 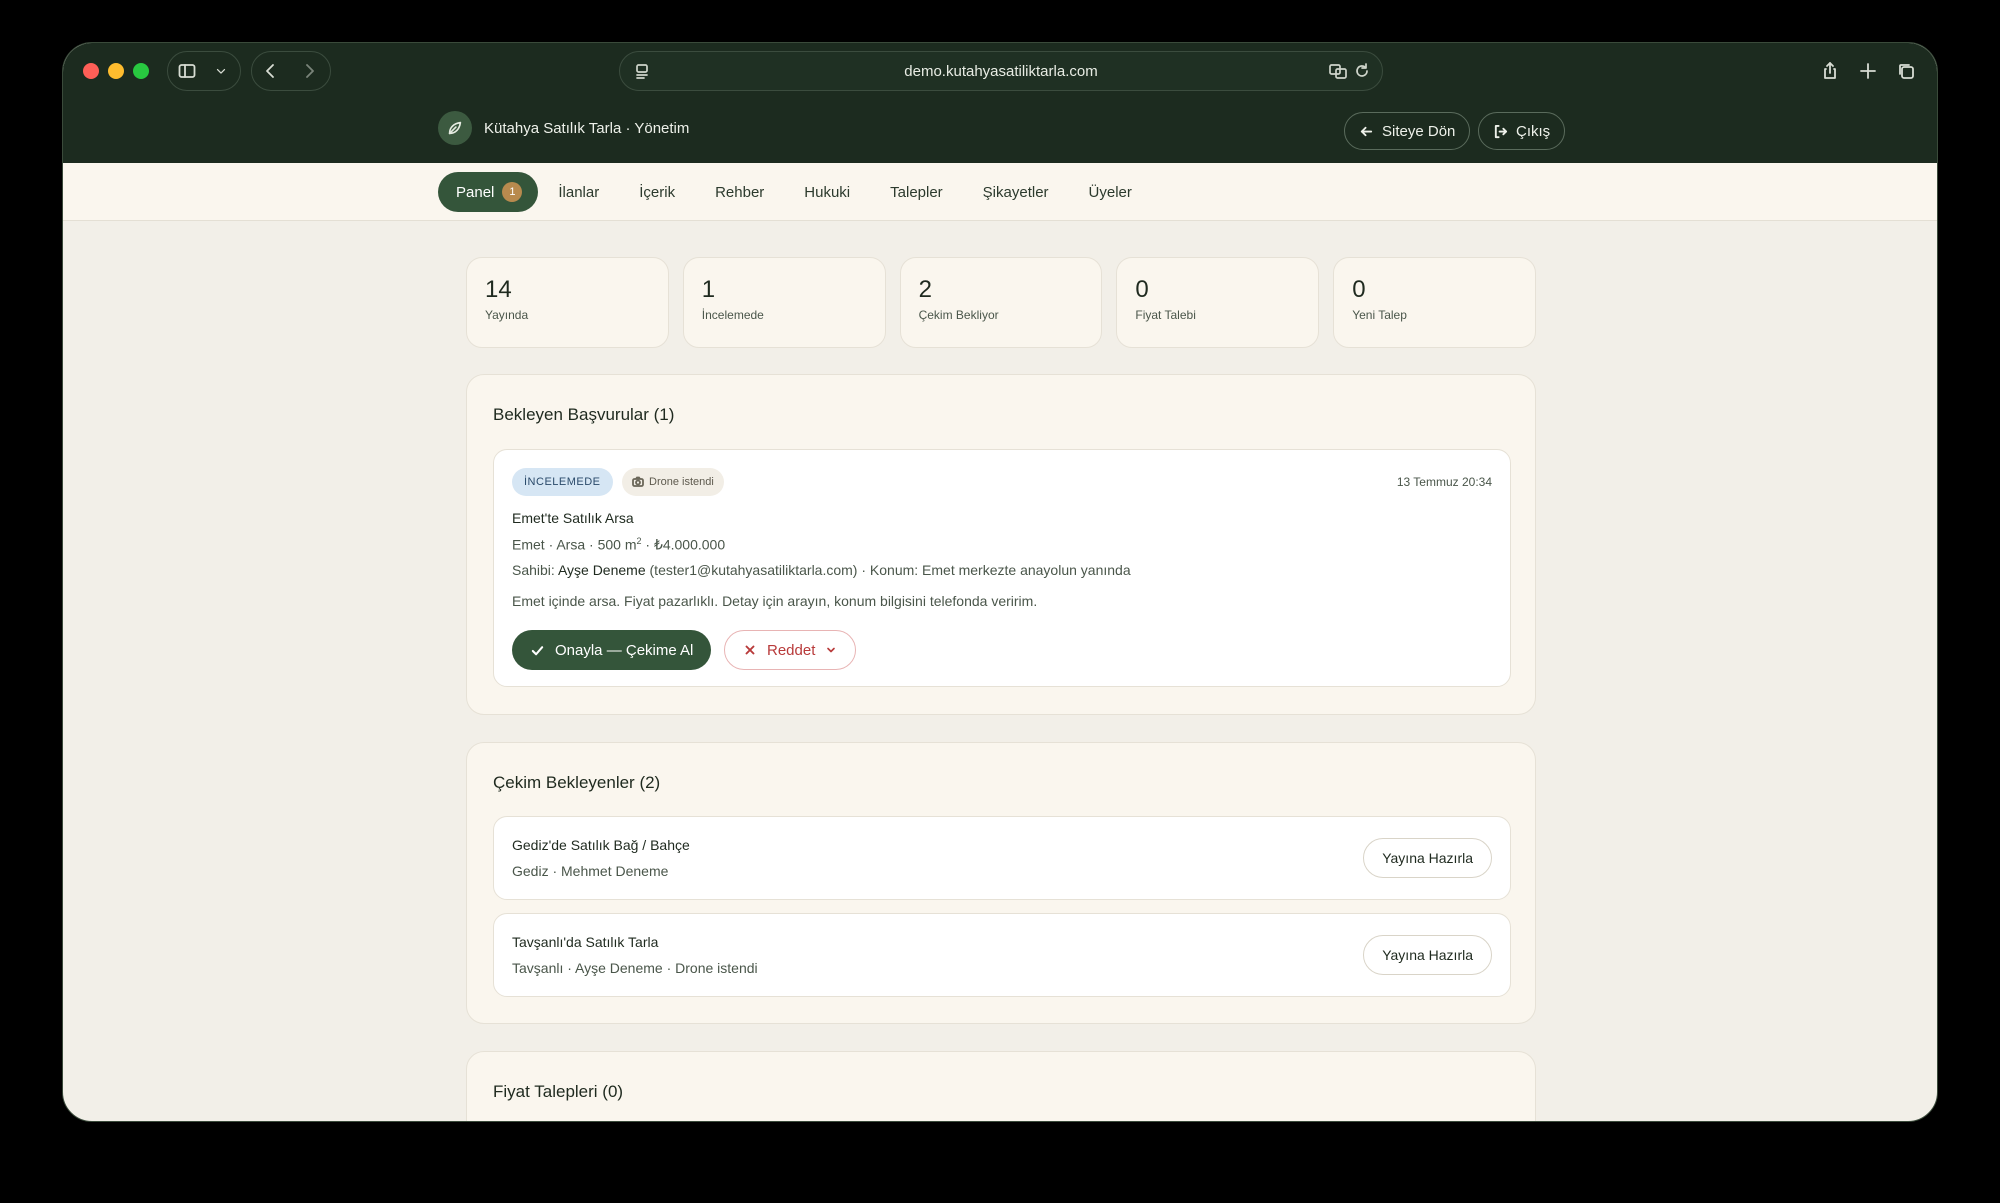 I want to click on share-icon, so click(x=1830, y=71).